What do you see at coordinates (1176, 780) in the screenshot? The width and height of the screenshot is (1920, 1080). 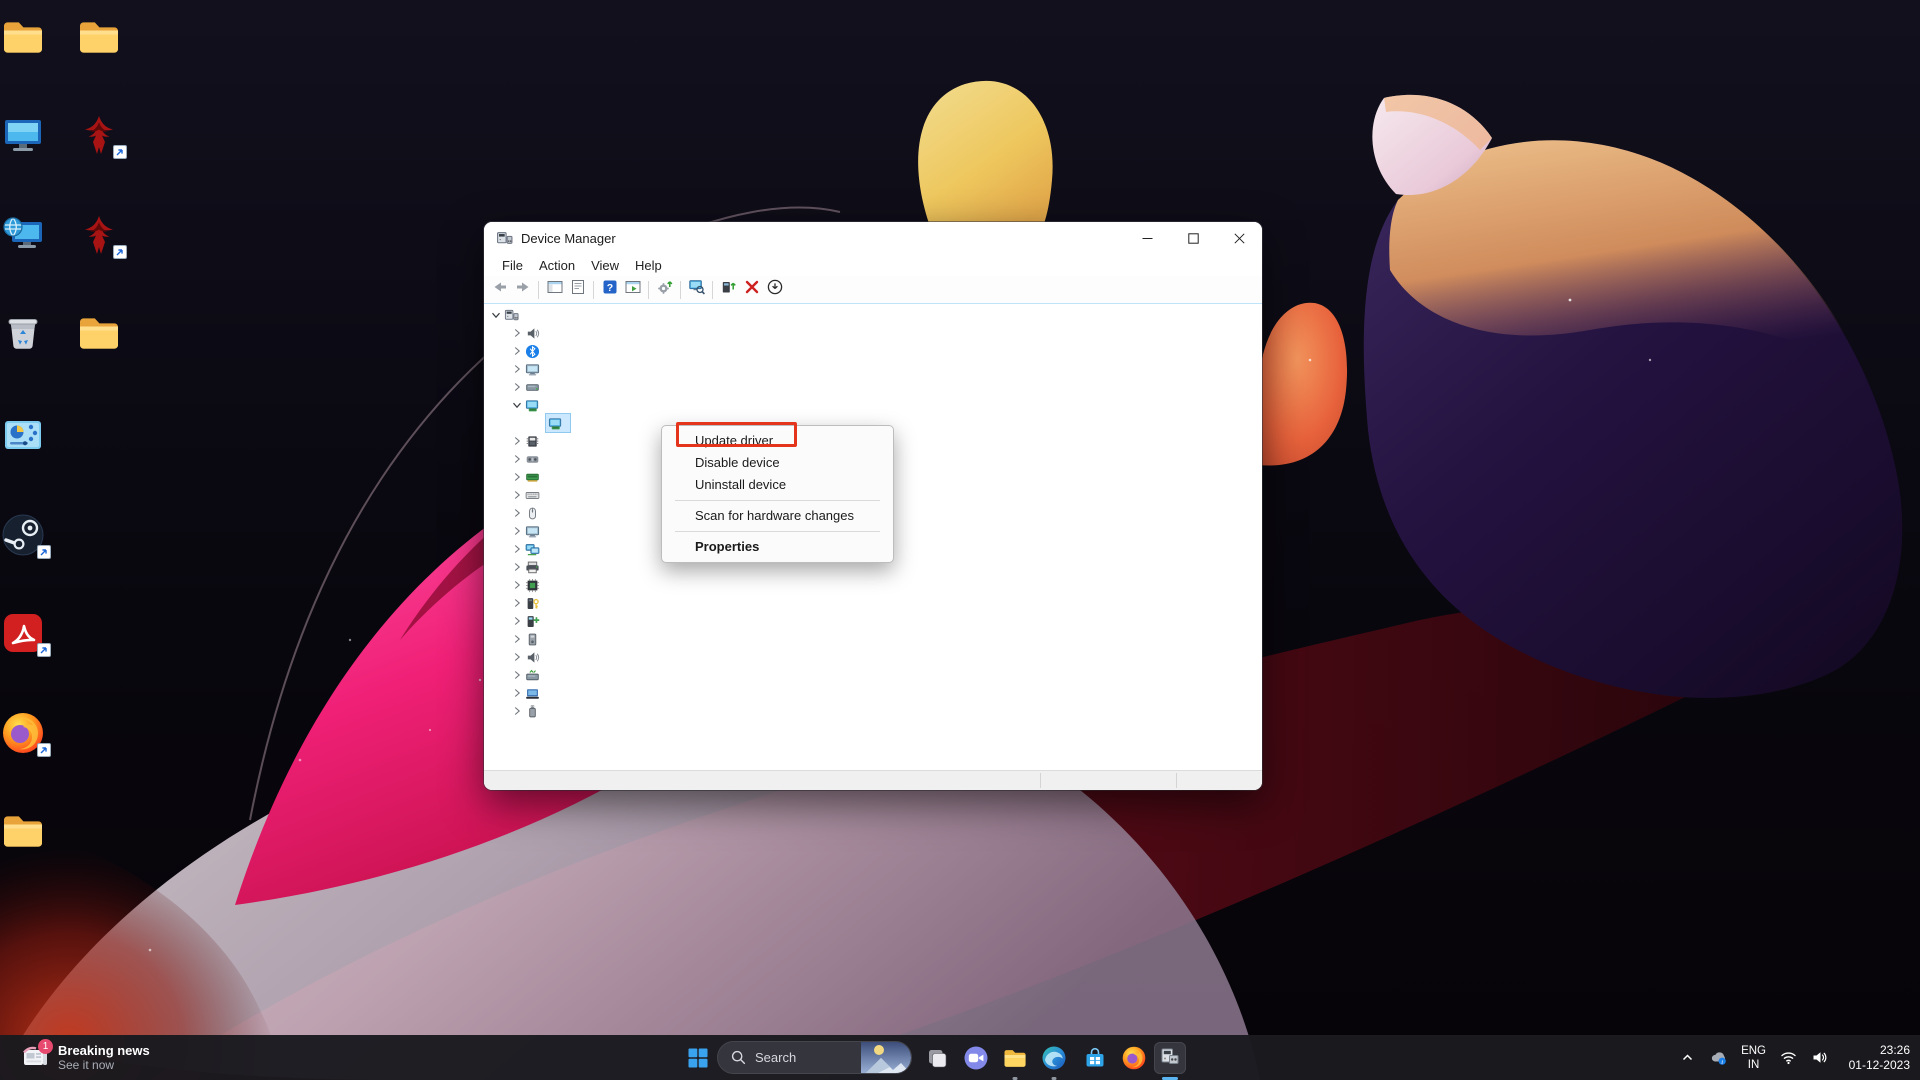 I see `status-separator` at bounding box center [1176, 780].